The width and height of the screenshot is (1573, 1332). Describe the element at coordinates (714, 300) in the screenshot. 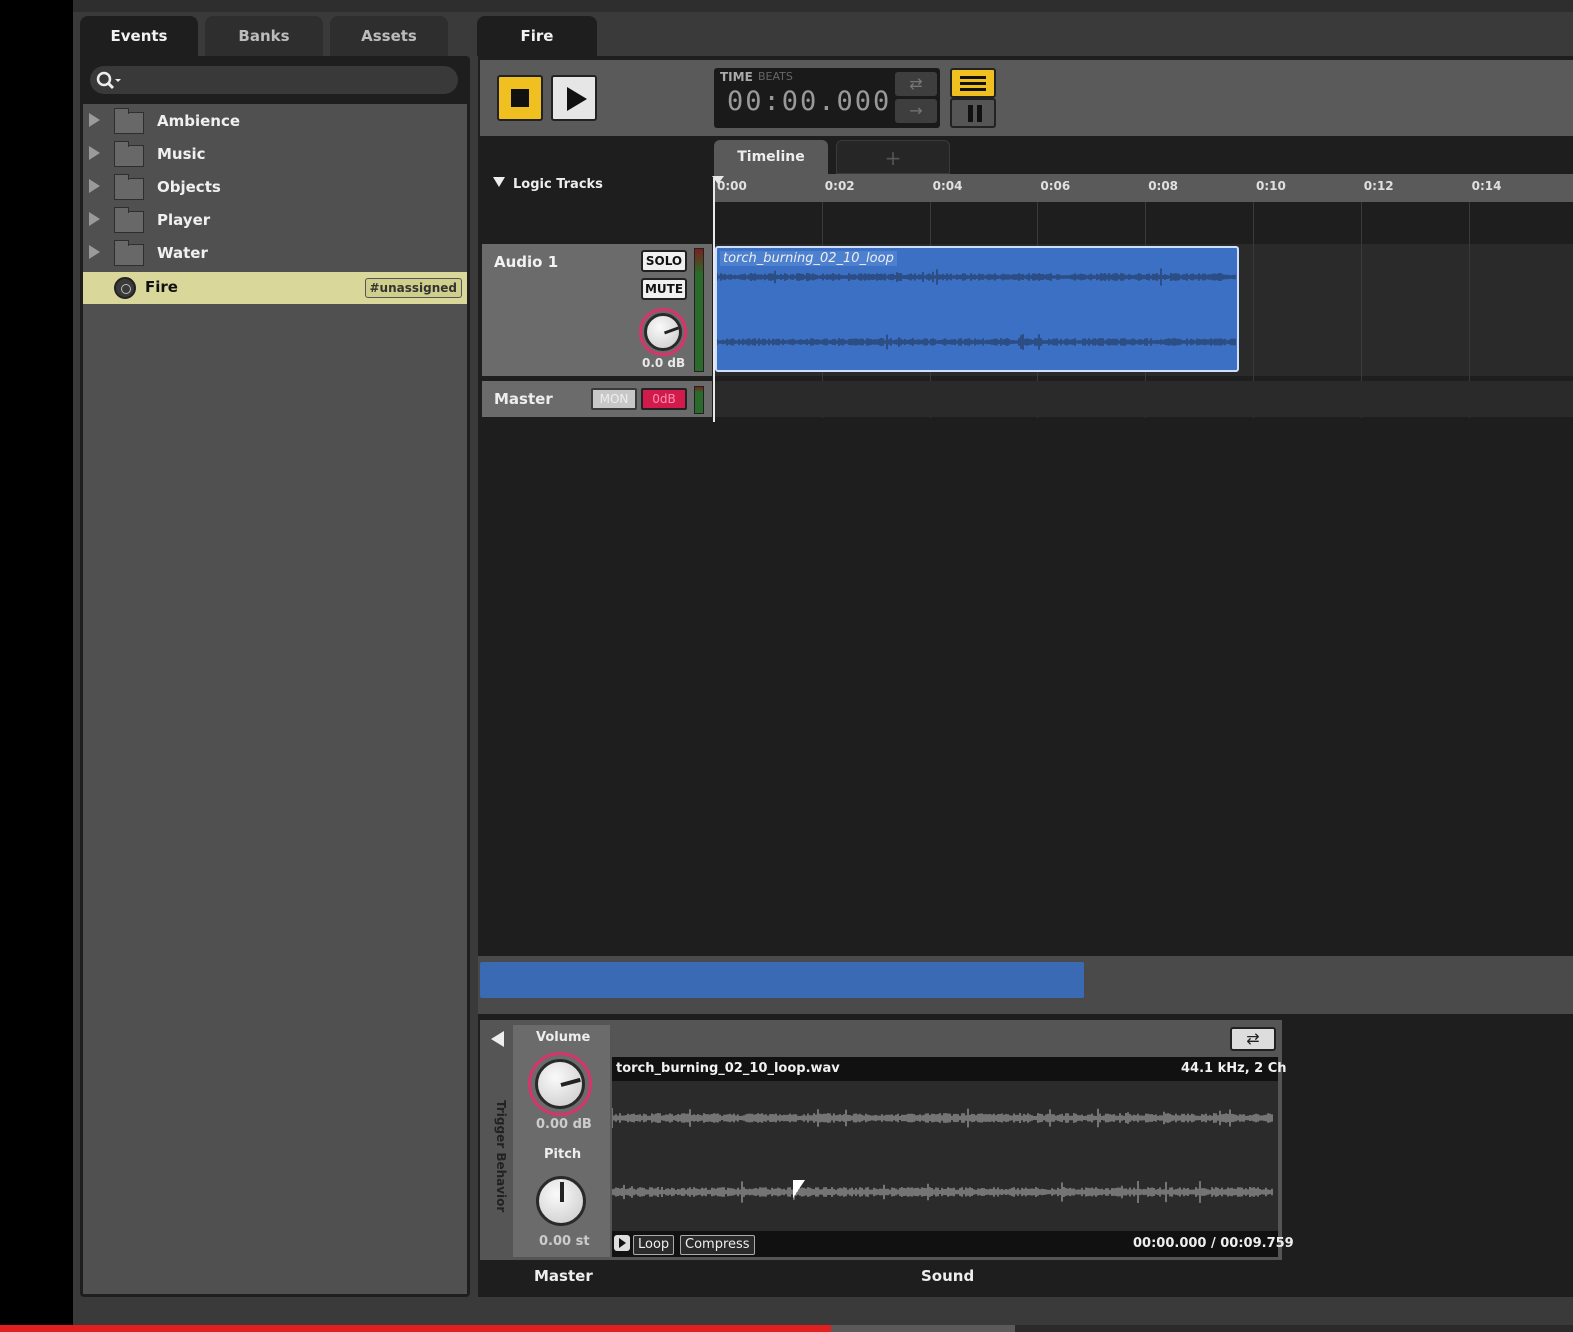

I see `playhead` at that location.